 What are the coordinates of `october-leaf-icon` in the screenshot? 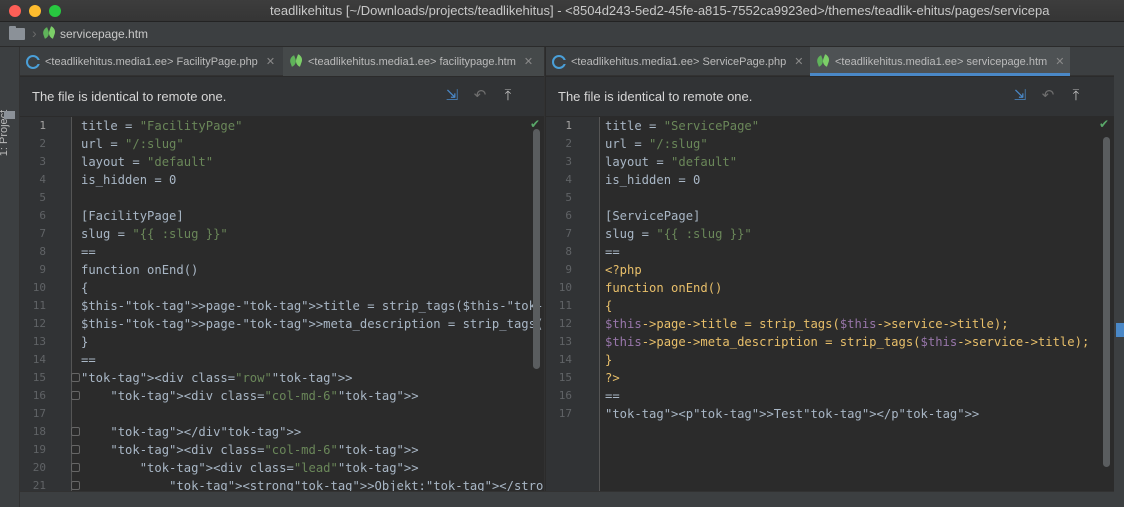 It's located at (296, 62).